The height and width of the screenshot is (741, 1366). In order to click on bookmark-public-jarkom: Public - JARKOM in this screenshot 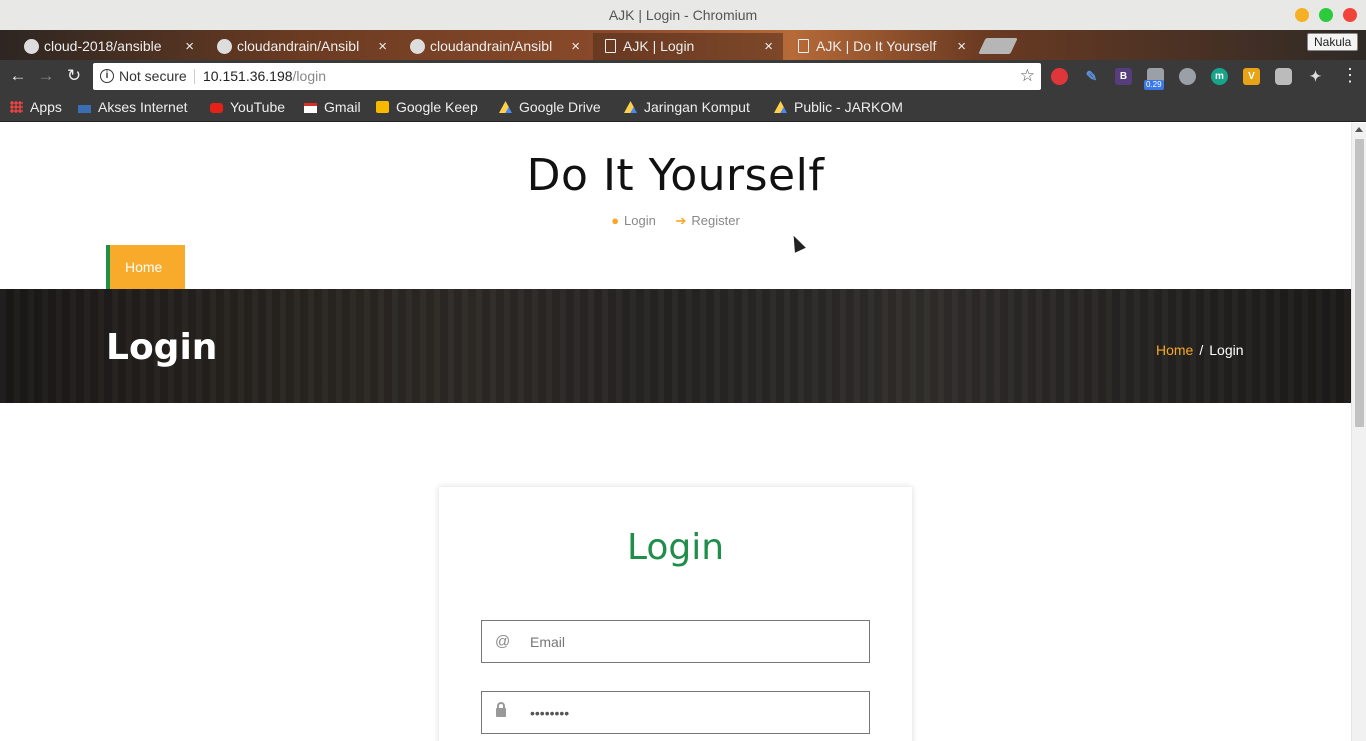, I will do `click(838, 107)`.